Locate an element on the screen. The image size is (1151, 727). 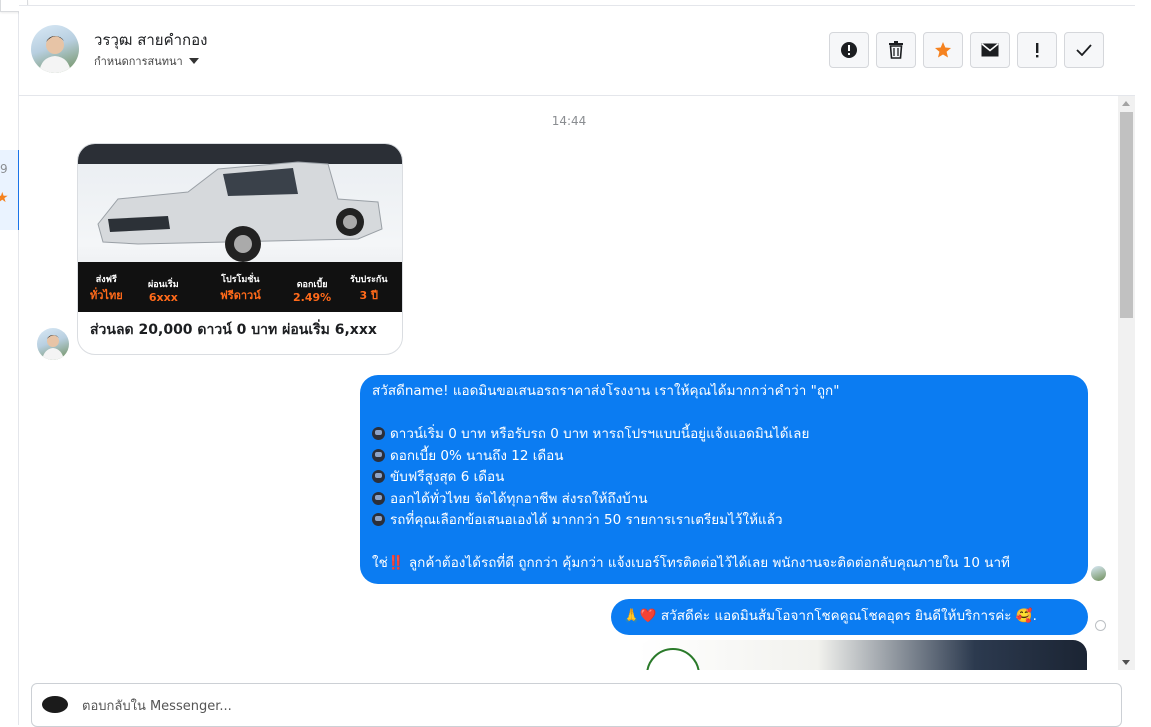
page-edge is located at coordinates (1143, 362).